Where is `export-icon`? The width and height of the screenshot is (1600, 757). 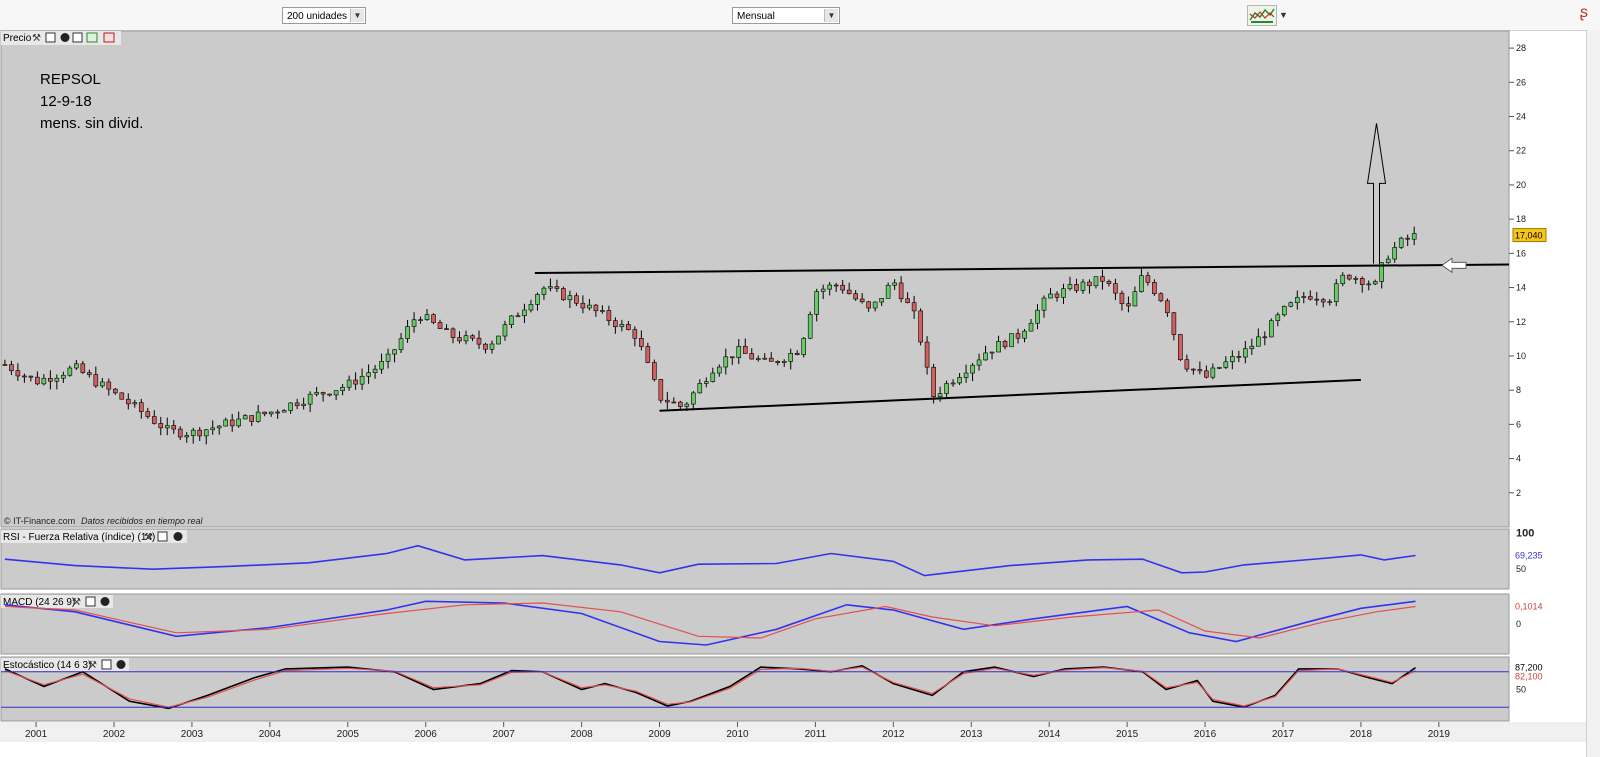 export-icon is located at coordinates (92, 37).